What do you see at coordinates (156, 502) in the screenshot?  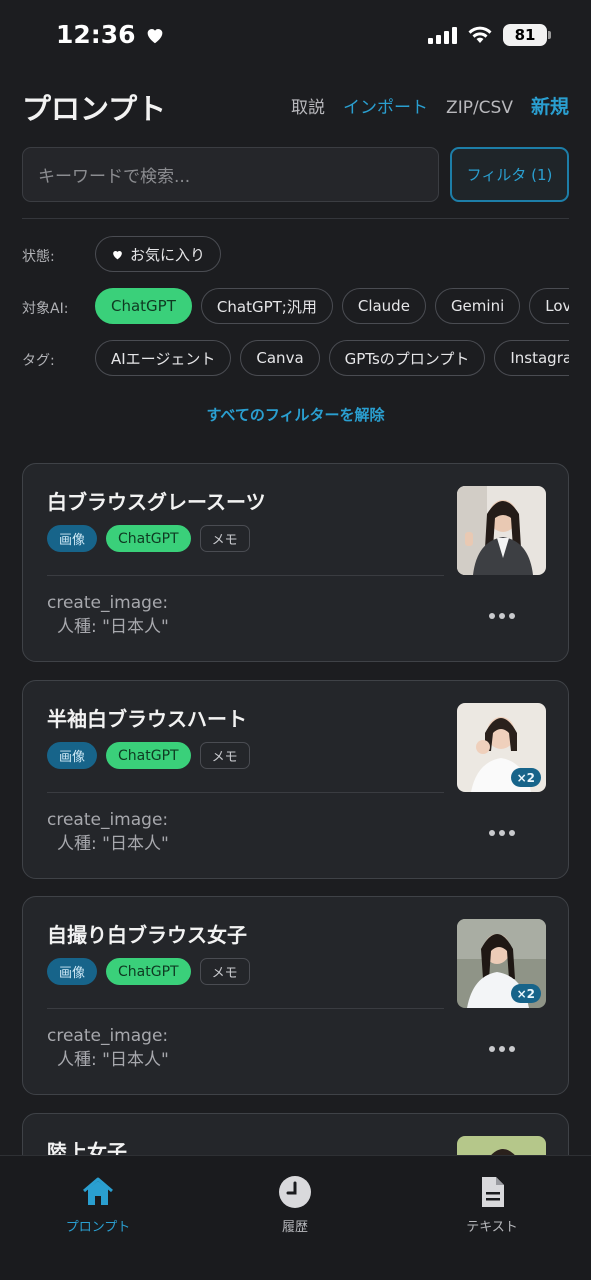 I see `card-title: 白ブラウスグレースーツ` at bounding box center [156, 502].